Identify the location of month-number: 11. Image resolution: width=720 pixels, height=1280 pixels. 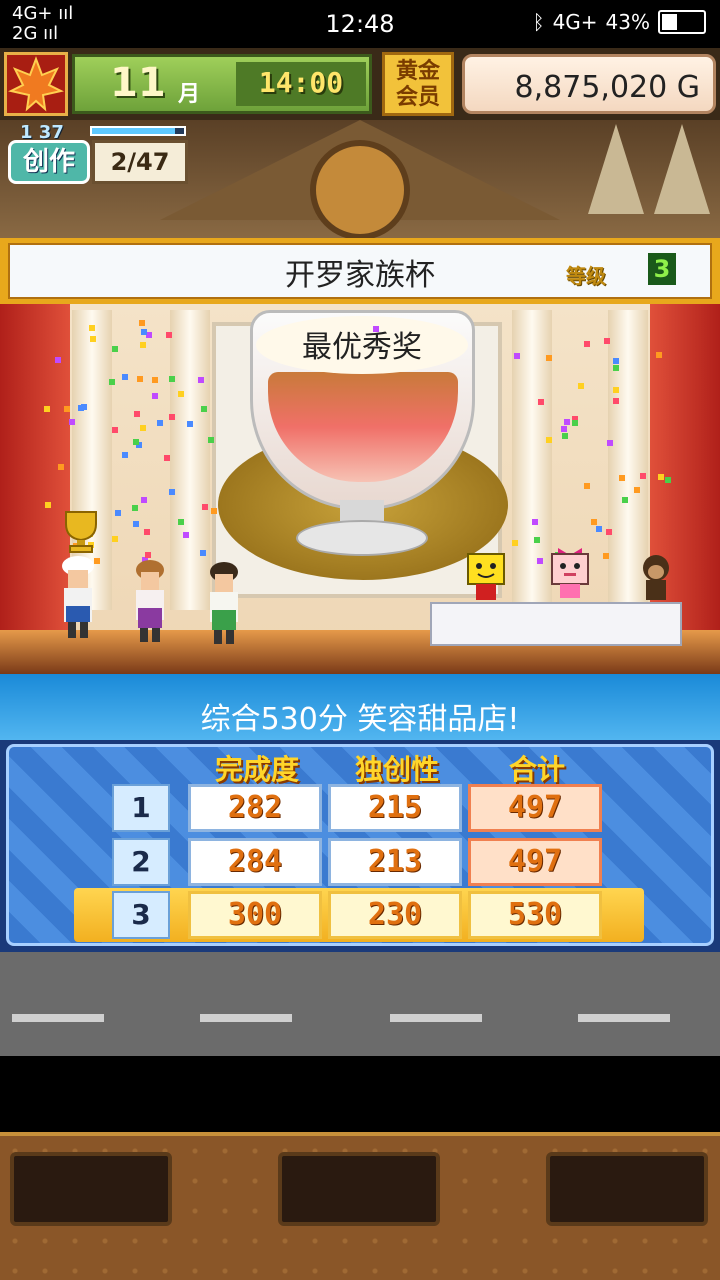
(138, 83).